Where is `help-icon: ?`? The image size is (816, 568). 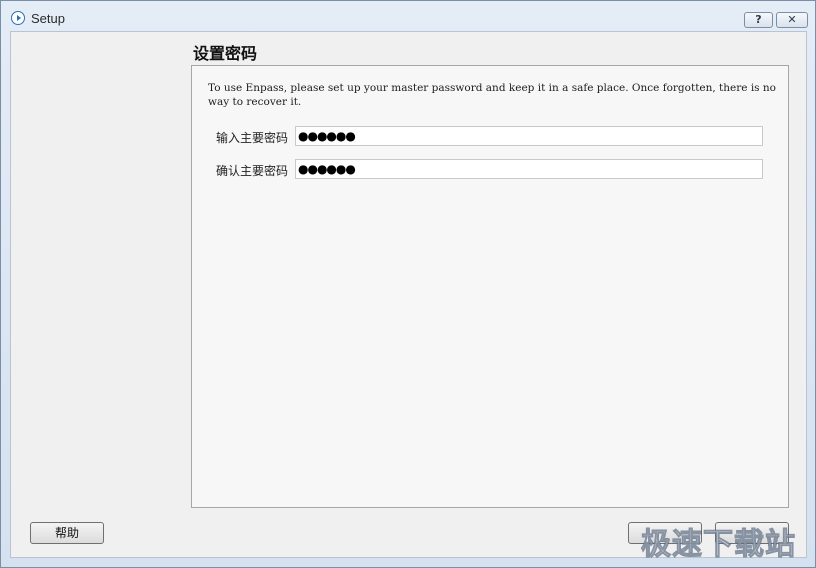 help-icon: ? is located at coordinates (758, 20).